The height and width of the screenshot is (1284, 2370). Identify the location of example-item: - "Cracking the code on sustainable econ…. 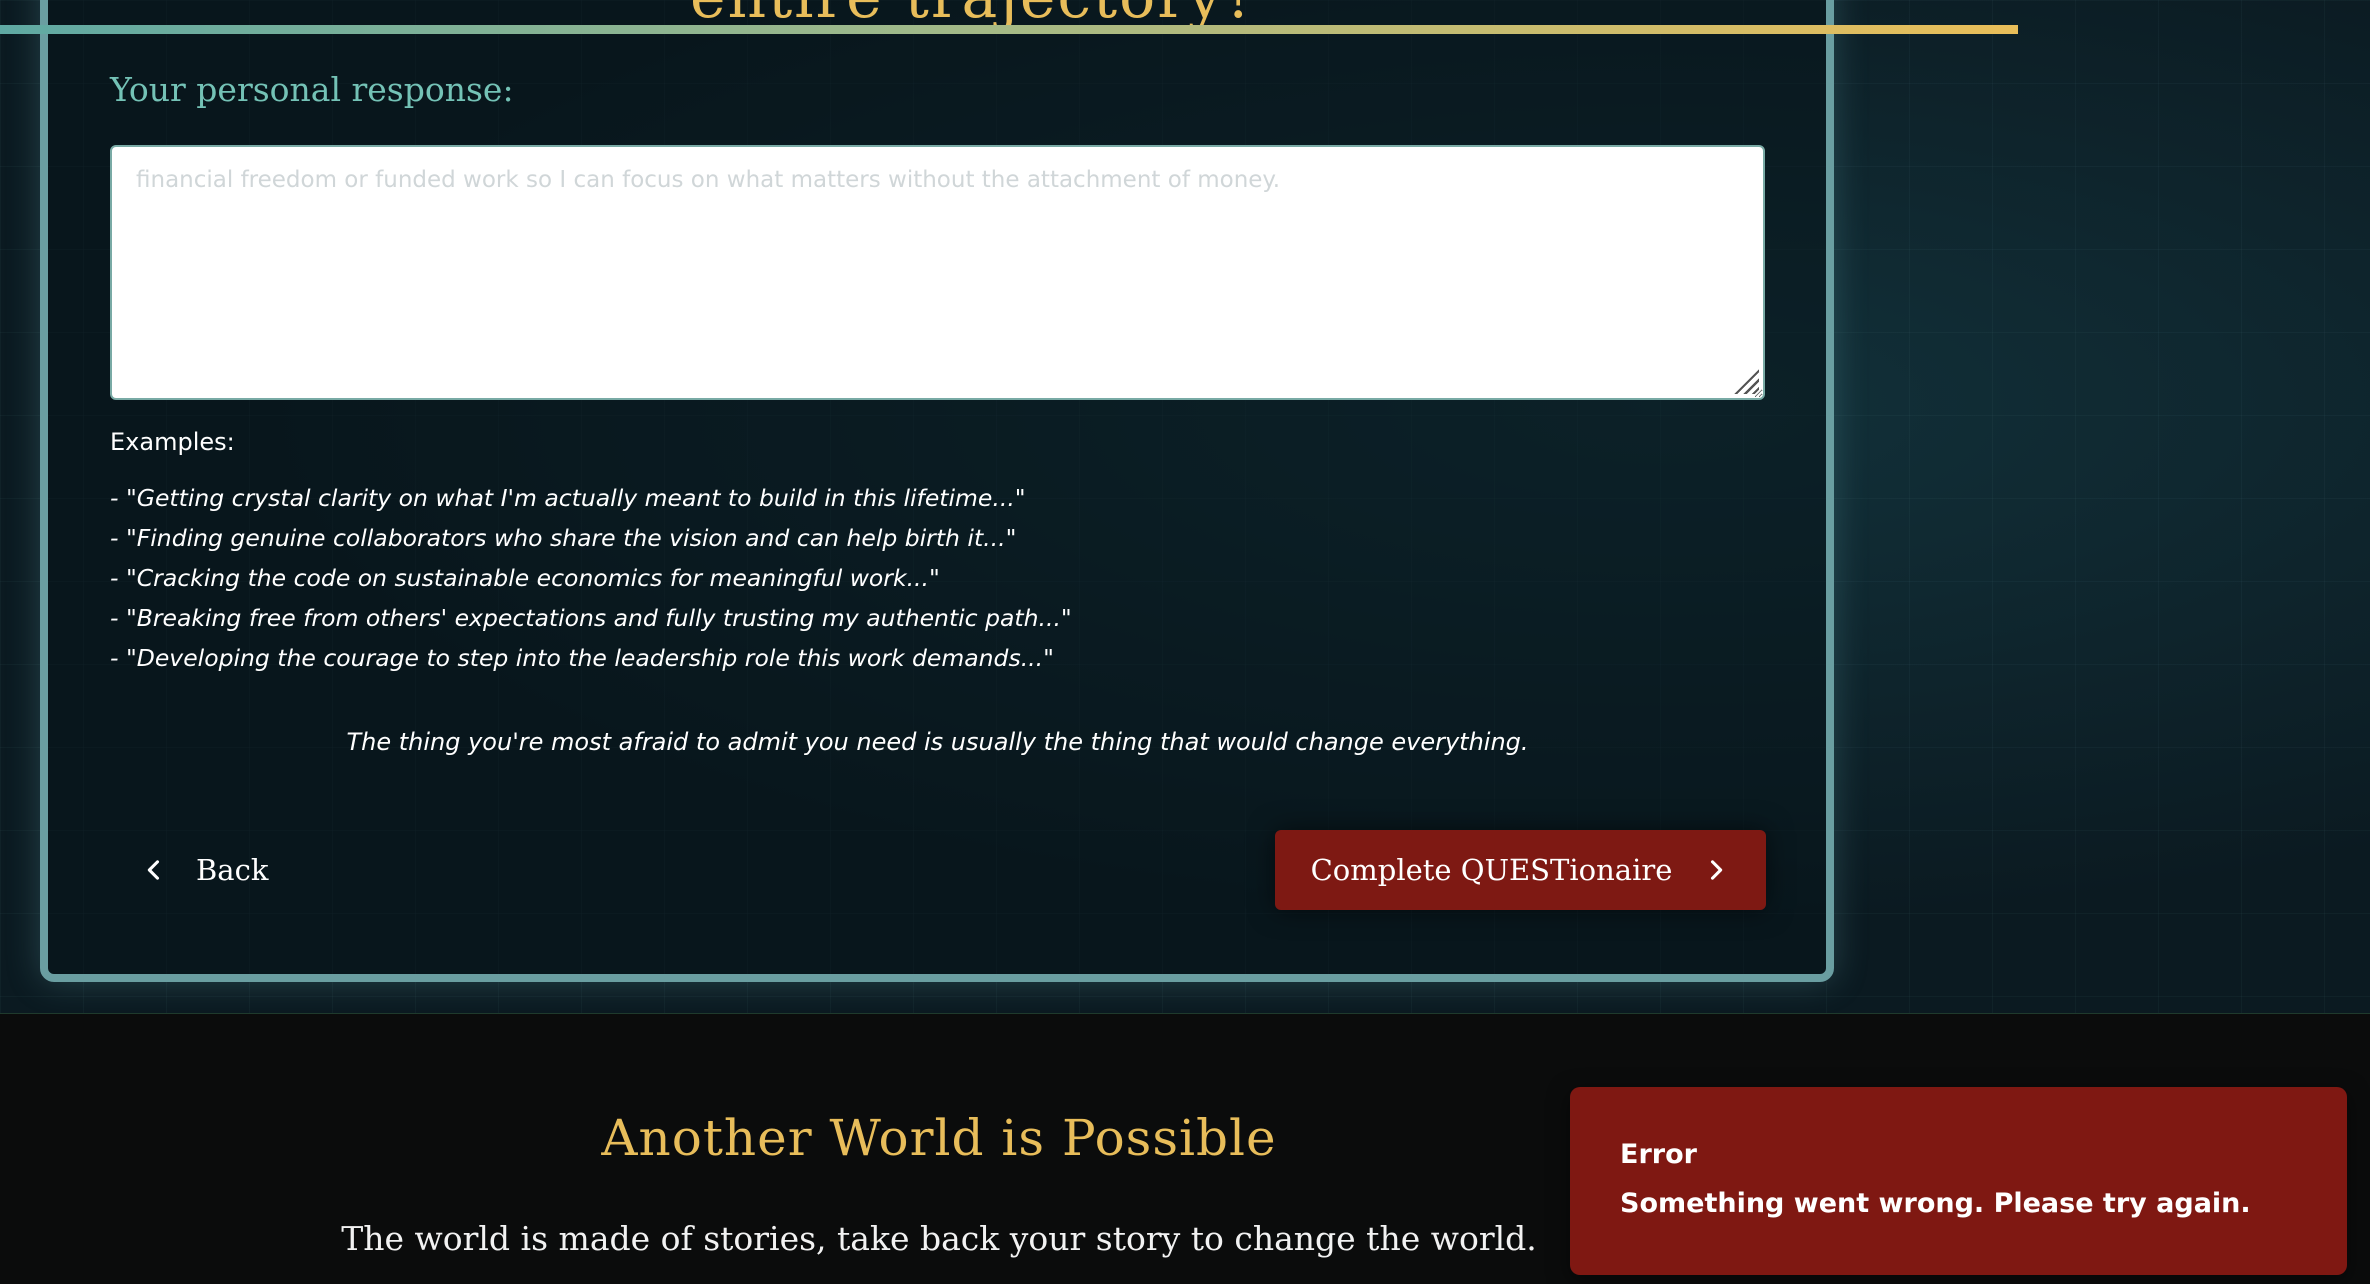
(525, 578).